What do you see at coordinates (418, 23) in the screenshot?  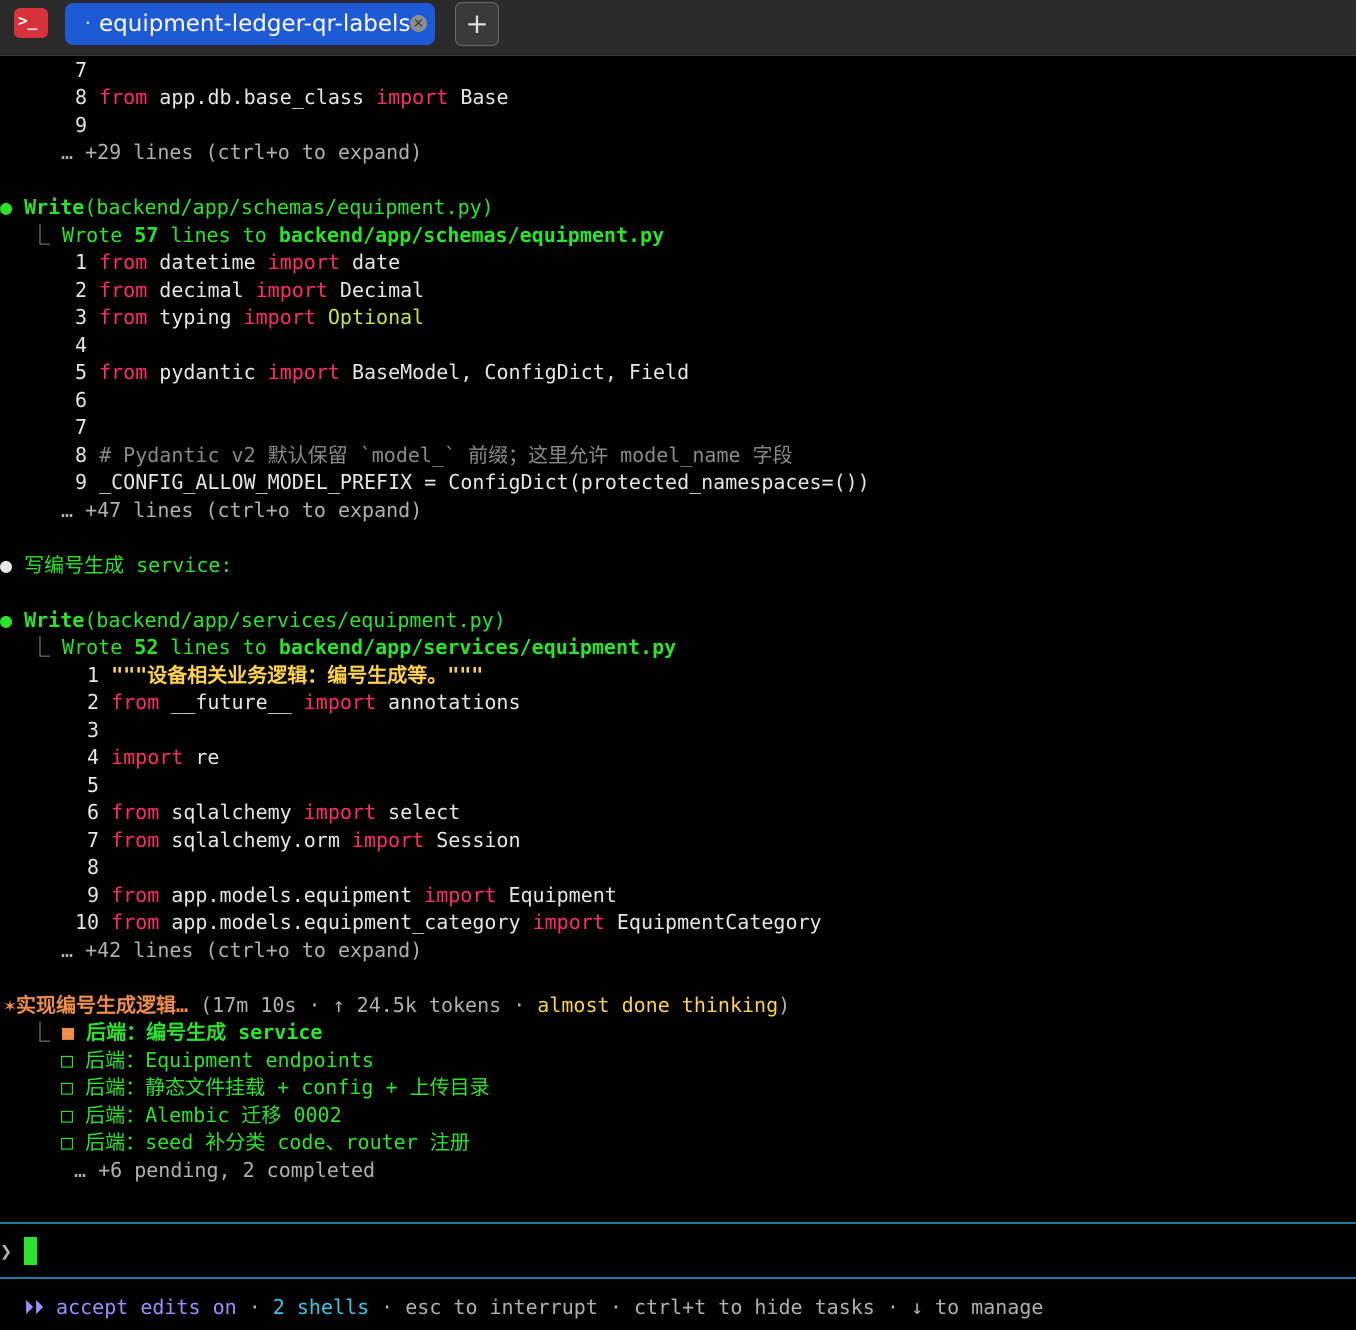 I see `close-icon: ×` at bounding box center [418, 23].